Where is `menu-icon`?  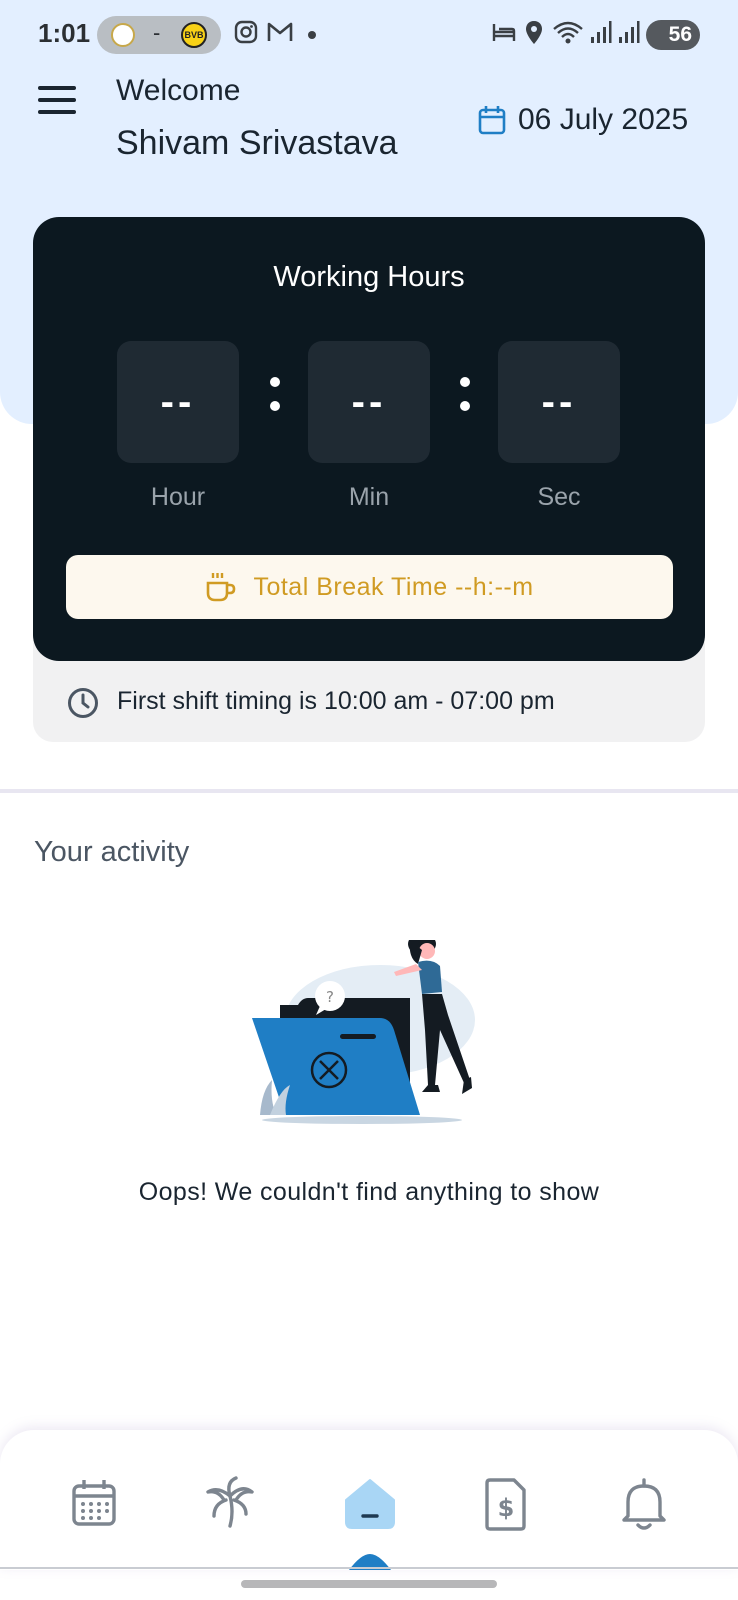
menu-icon is located at coordinates (57, 102).